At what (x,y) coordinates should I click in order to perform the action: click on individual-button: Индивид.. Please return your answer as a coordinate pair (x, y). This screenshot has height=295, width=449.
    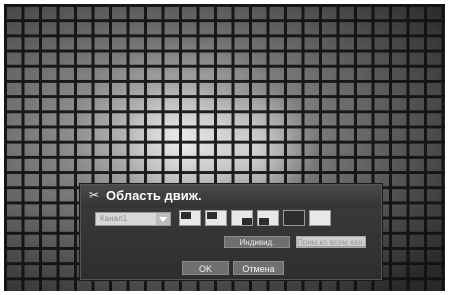
    Looking at the image, I should click on (257, 242).